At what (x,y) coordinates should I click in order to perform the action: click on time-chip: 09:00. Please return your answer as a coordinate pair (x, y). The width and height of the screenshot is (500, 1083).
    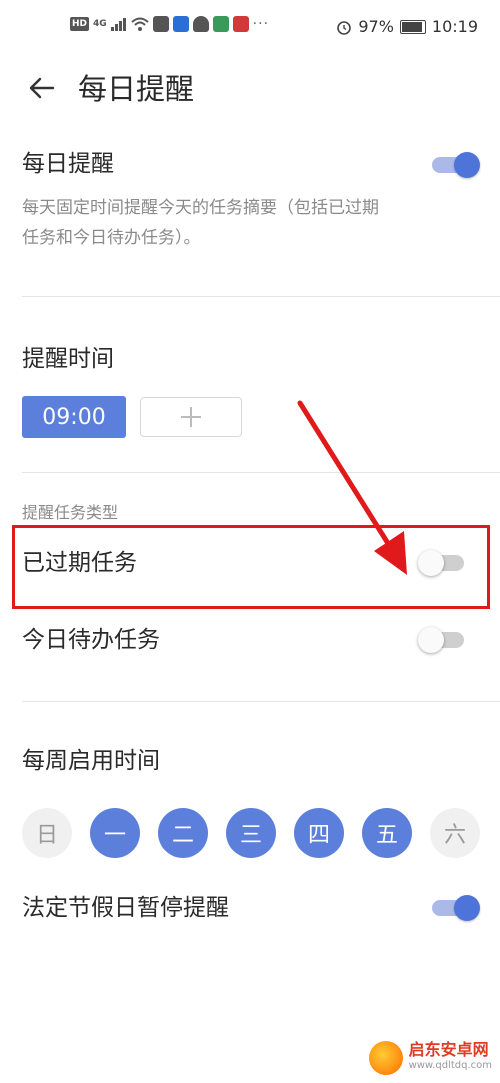
    Looking at the image, I should click on (74, 417).